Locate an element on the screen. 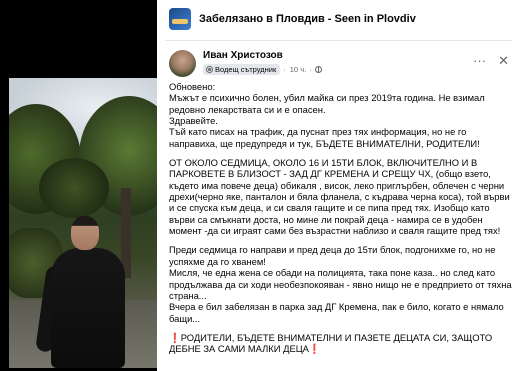  author-name: Иван Христозов is located at coordinates (262, 56).